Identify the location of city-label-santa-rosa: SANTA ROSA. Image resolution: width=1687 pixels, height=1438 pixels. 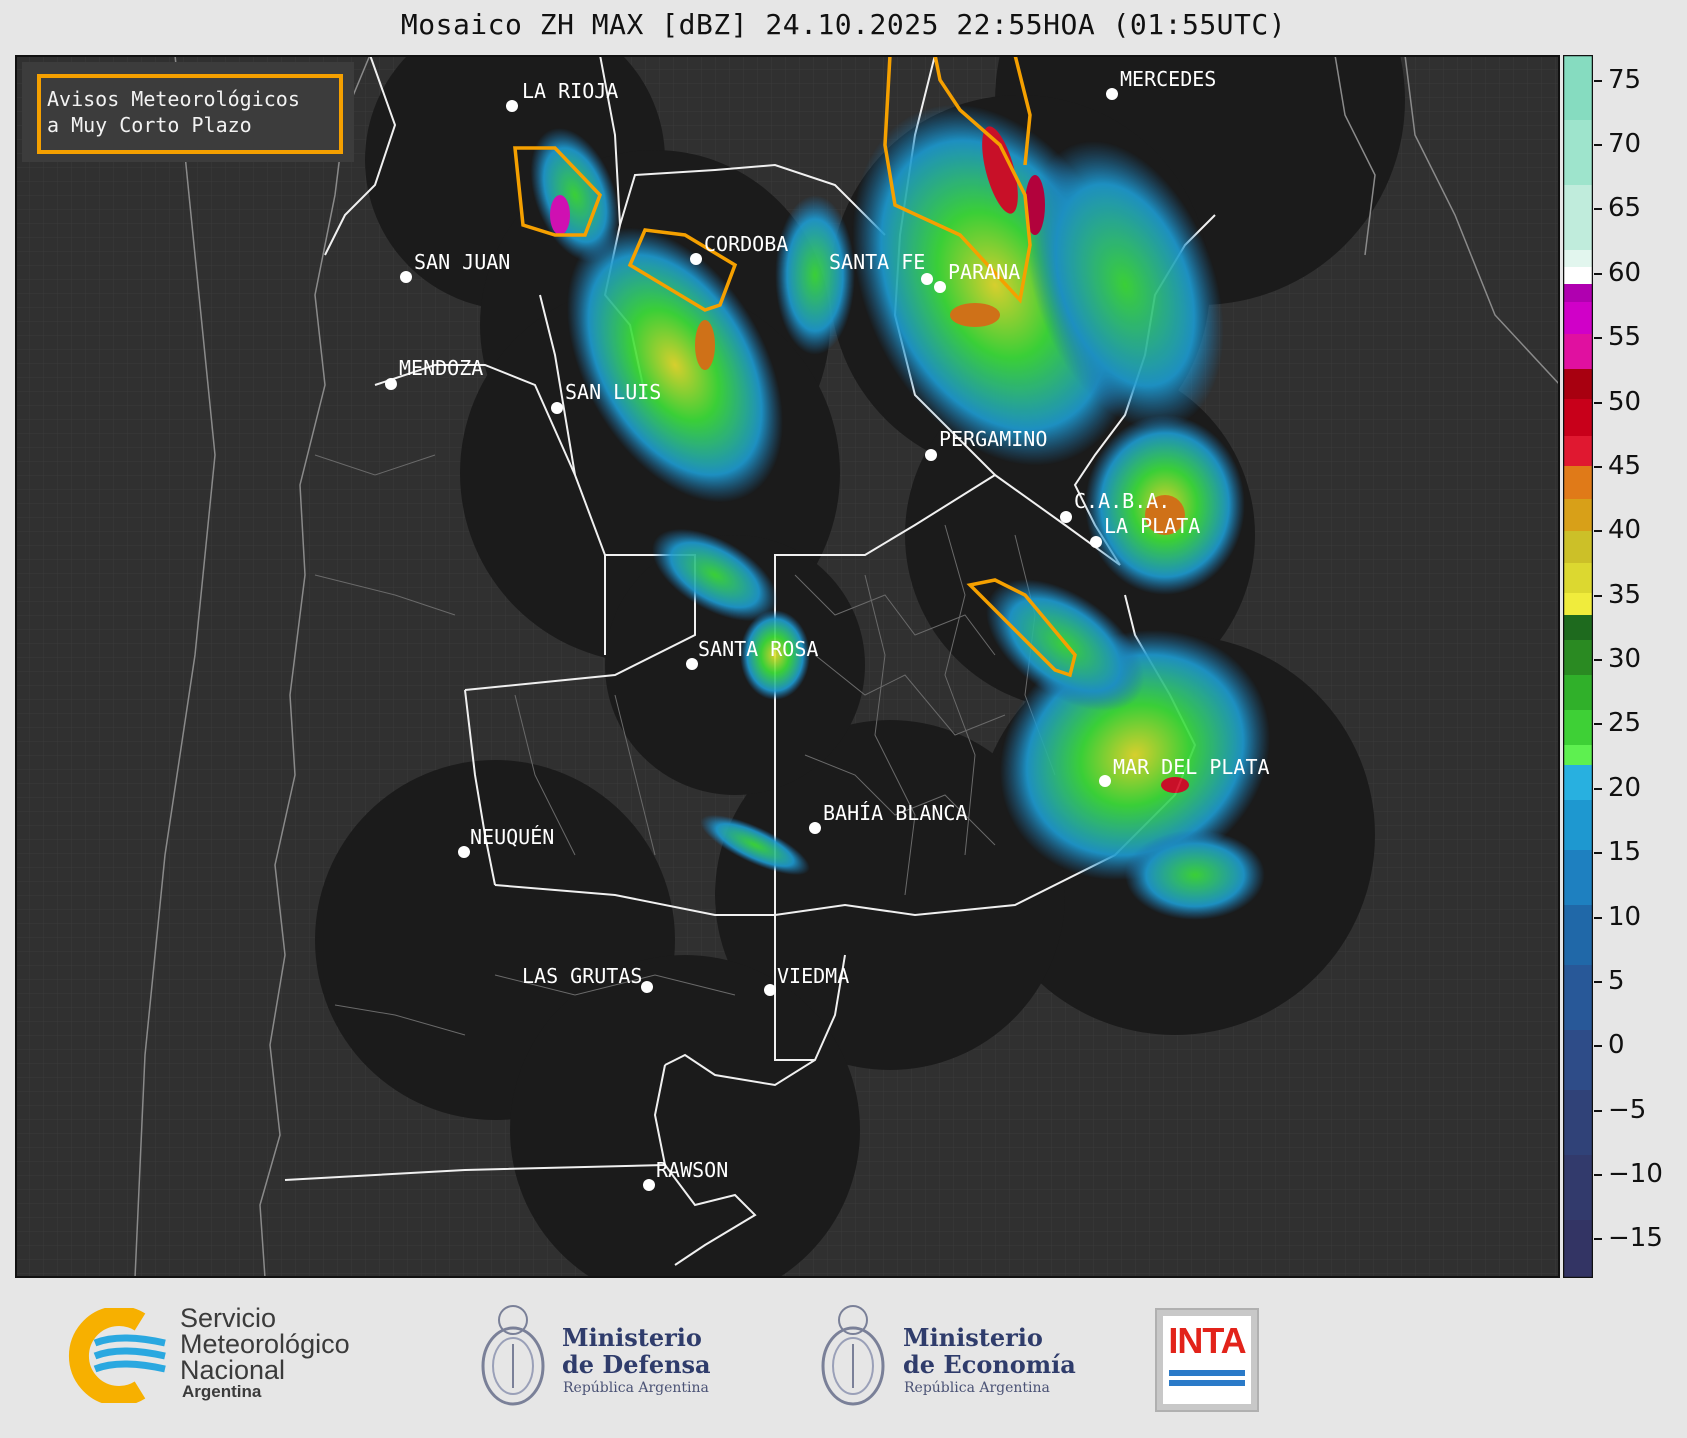
(758, 649).